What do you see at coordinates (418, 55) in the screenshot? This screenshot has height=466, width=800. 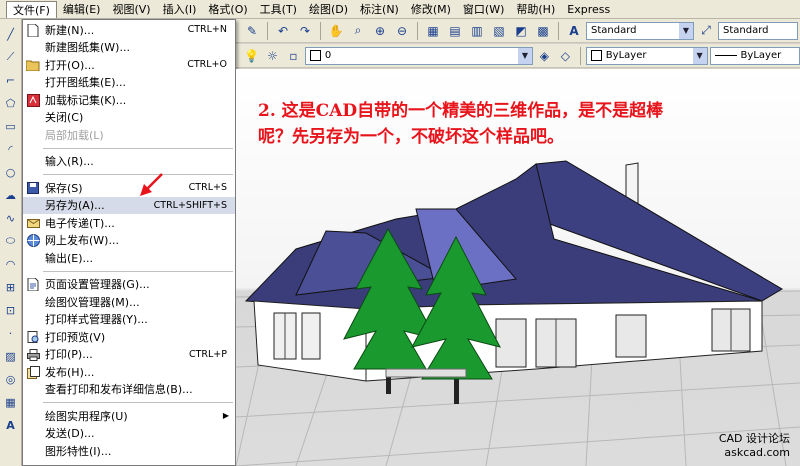 I see `layer-select: 0 ▼` at bounding box center [418, 55].